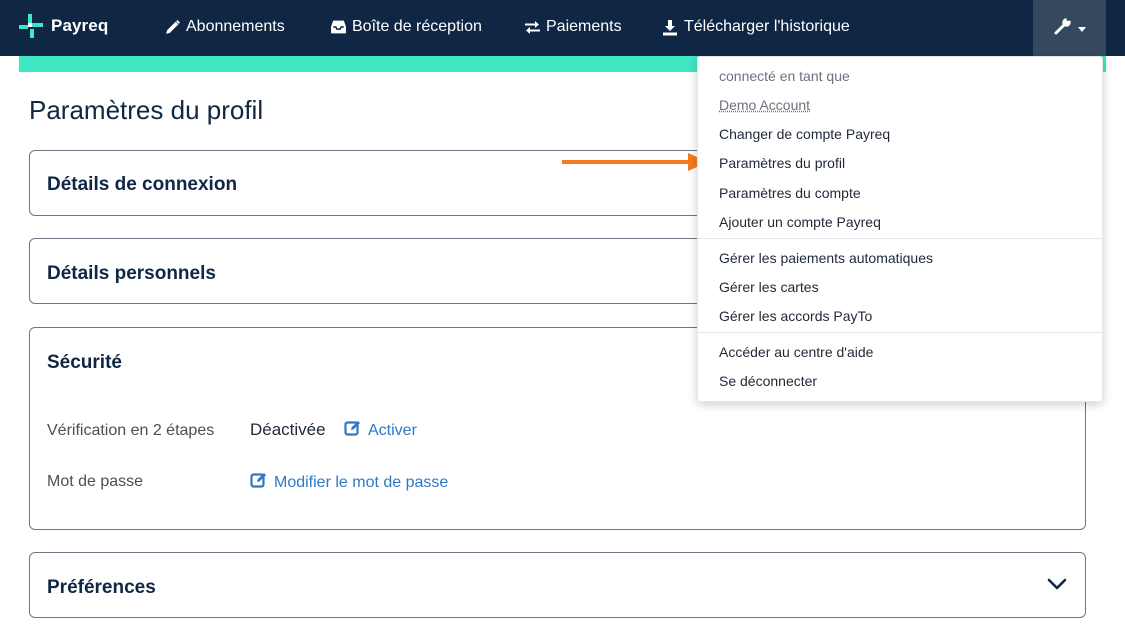 The height and width of the screenshot is (625, 1125). I want to click on wrench-icon, so click(1063, 28).